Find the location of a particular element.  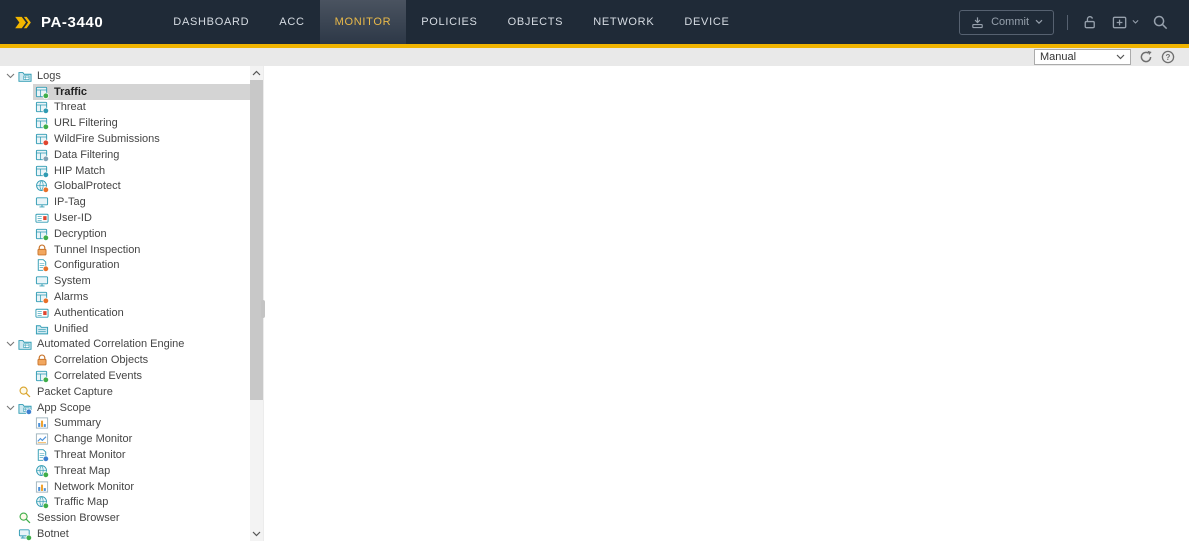

session-browser-icon is located at coordinates (25, 518).